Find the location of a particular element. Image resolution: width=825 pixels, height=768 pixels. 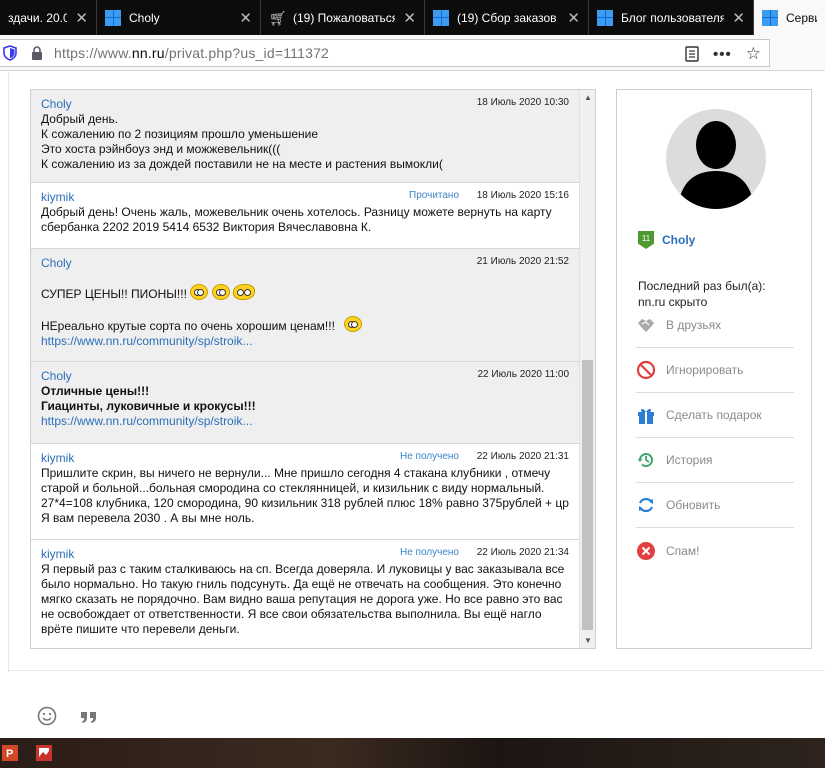

refresh-icon is located at coordinates (646, 505).